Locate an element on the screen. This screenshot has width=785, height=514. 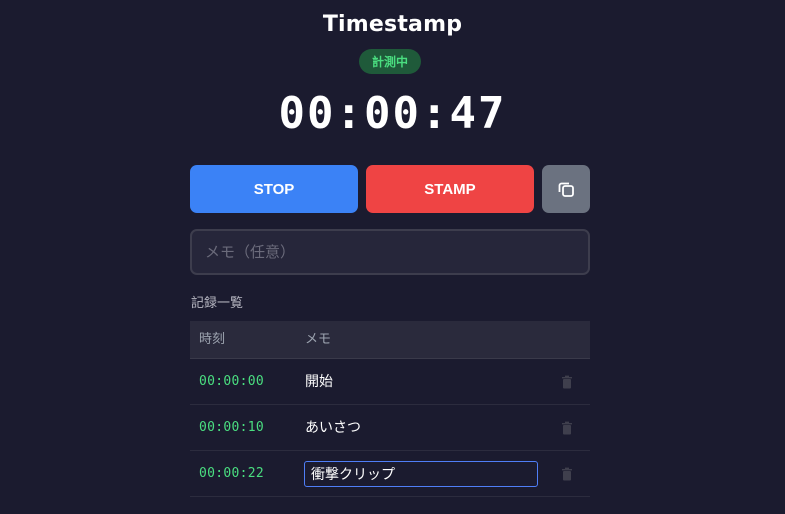
table-row: 00:00:00 開始 is located at coordinates (390, 382).